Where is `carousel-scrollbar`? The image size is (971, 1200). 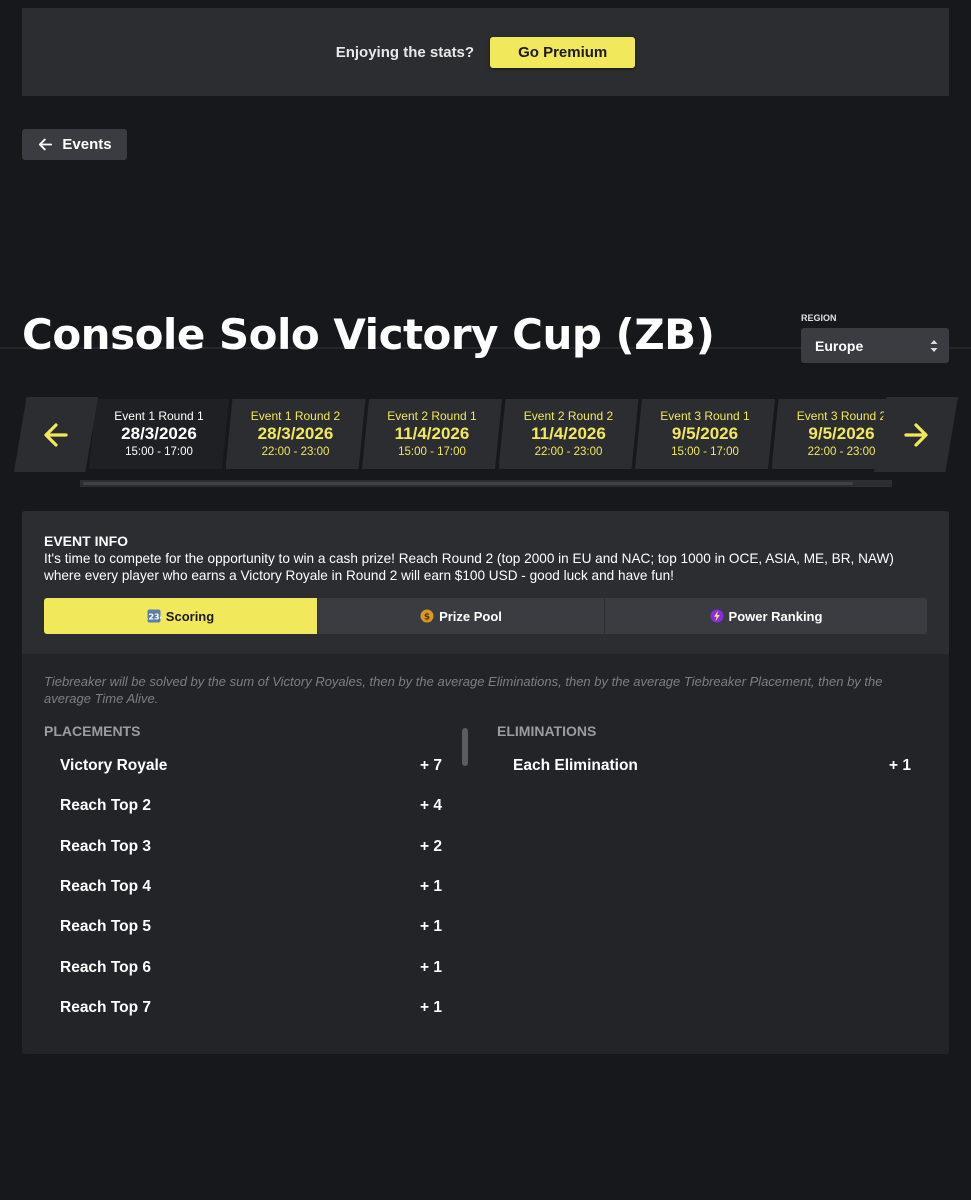 carousel-scrollbar is located at coordinates (486, 483).